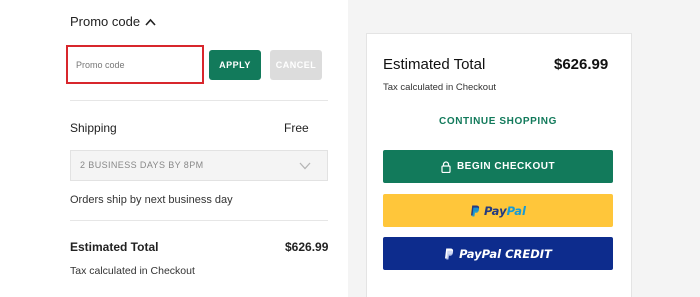 This screenshot has height=297, width=700. I want to click on paypal-credit-button: PayPal CREDIT, so click(498, 253).